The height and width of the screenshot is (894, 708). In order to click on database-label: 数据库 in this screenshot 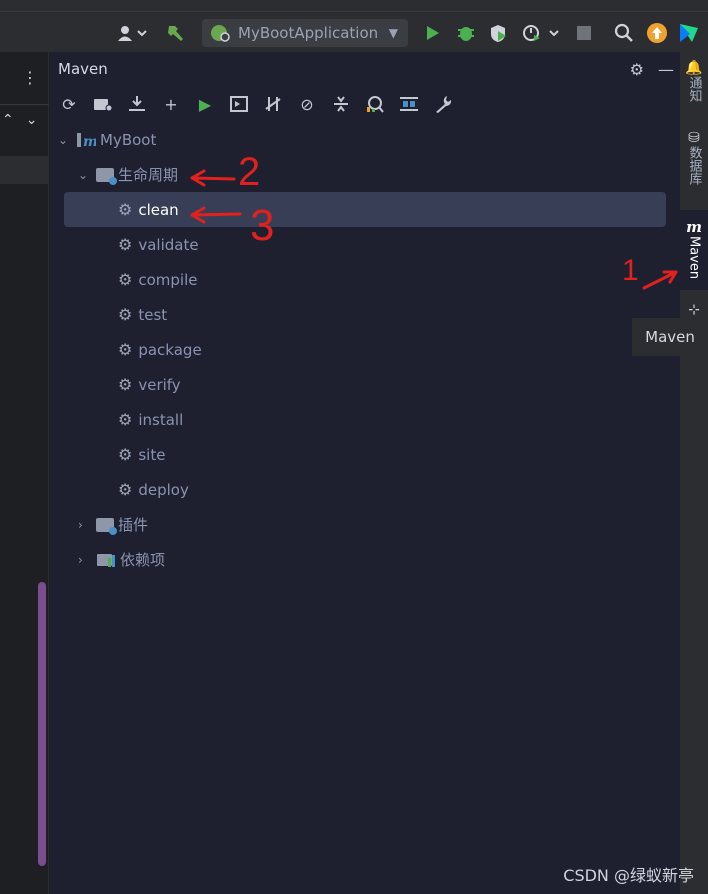, I will do `click(694, 165)`.